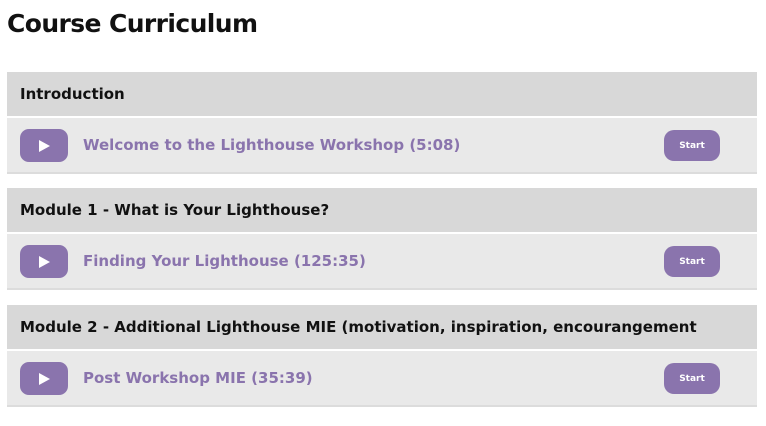  I want to click on lesson-row: Finding Your Lighthouse (125:35) Start, so click(382, 262).